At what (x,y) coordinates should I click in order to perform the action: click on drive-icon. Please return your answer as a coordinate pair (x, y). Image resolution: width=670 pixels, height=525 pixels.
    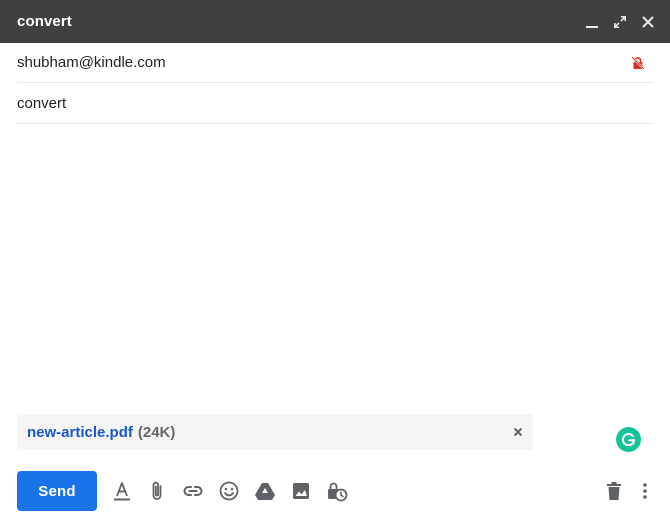
    Looking at the image, I should click on (265, 491).